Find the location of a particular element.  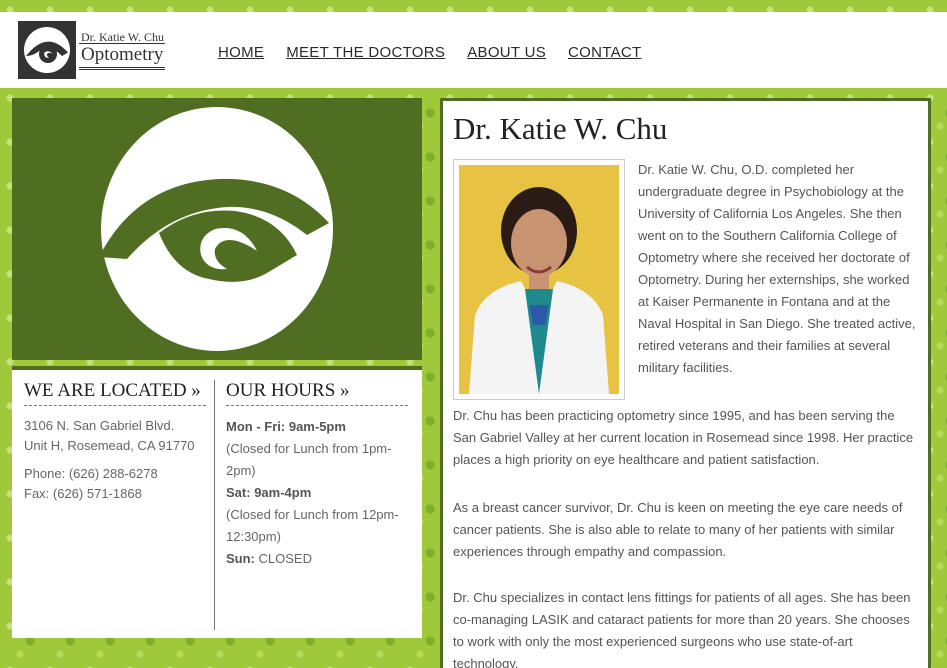

main-nav: HOME MEET THE DOCTORS ABOUT US CONTACT is located at coordinates (430, 52).